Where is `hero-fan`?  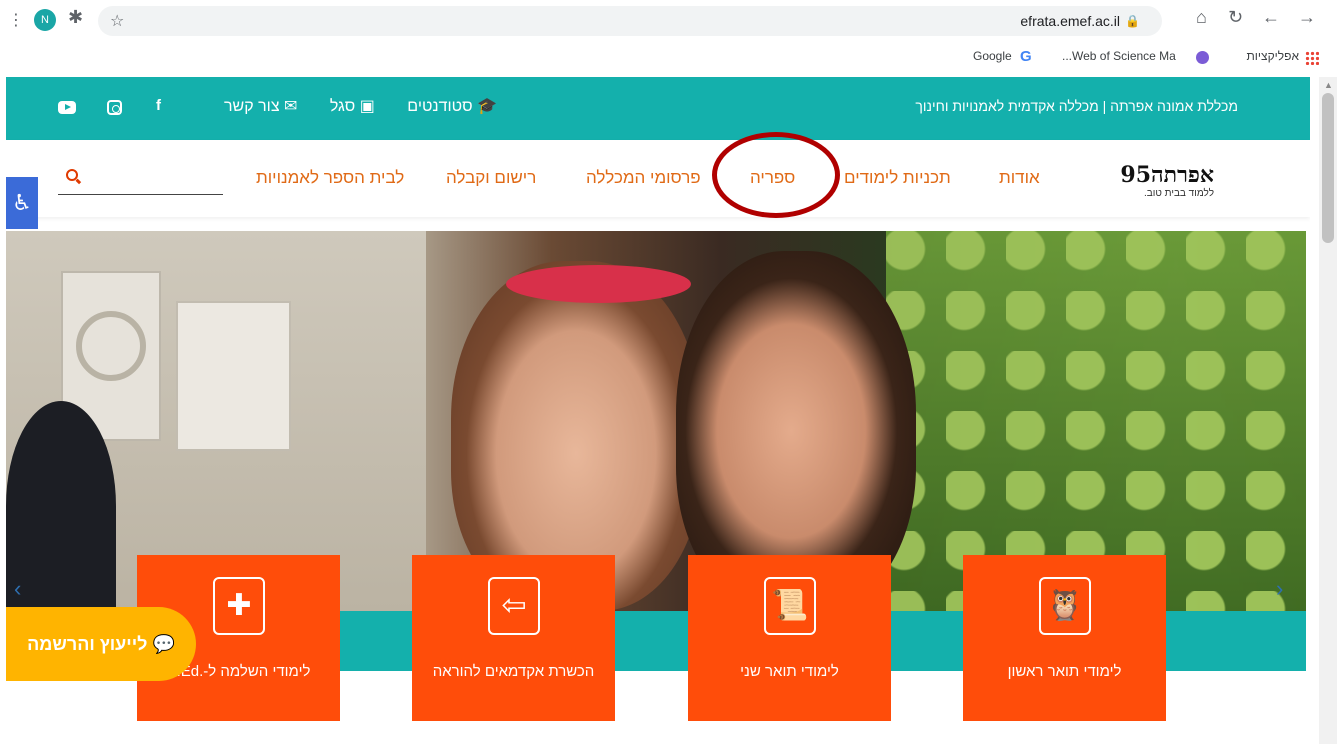 hero-fan is located at coordinates (111, 346).